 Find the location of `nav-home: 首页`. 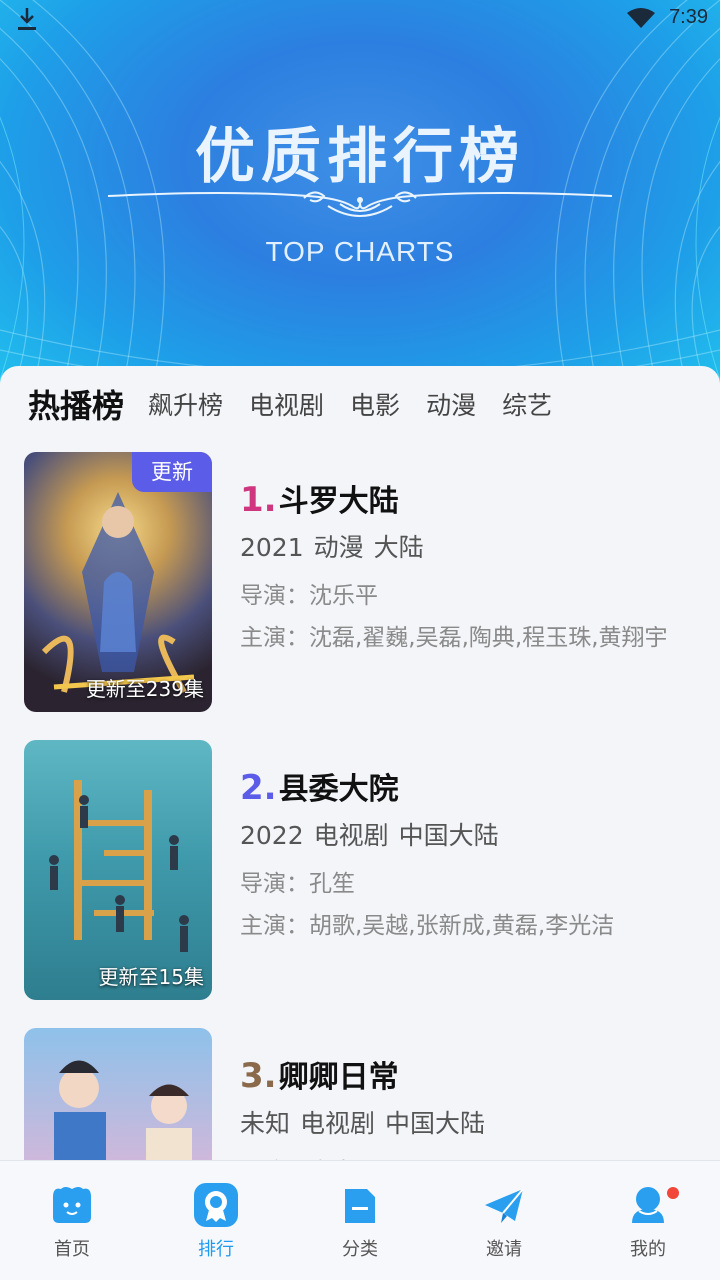

nav-home: 首页 is located at coordinates (72, 1220).